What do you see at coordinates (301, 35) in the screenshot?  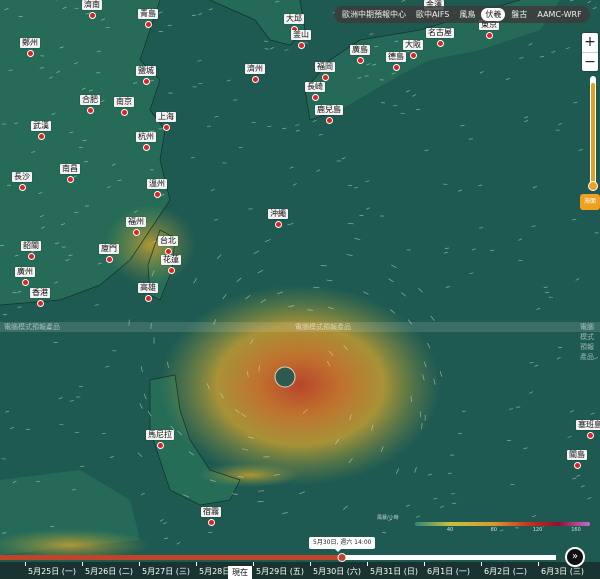 I see `city-label: 釜山` at bounding box center [301, 35].